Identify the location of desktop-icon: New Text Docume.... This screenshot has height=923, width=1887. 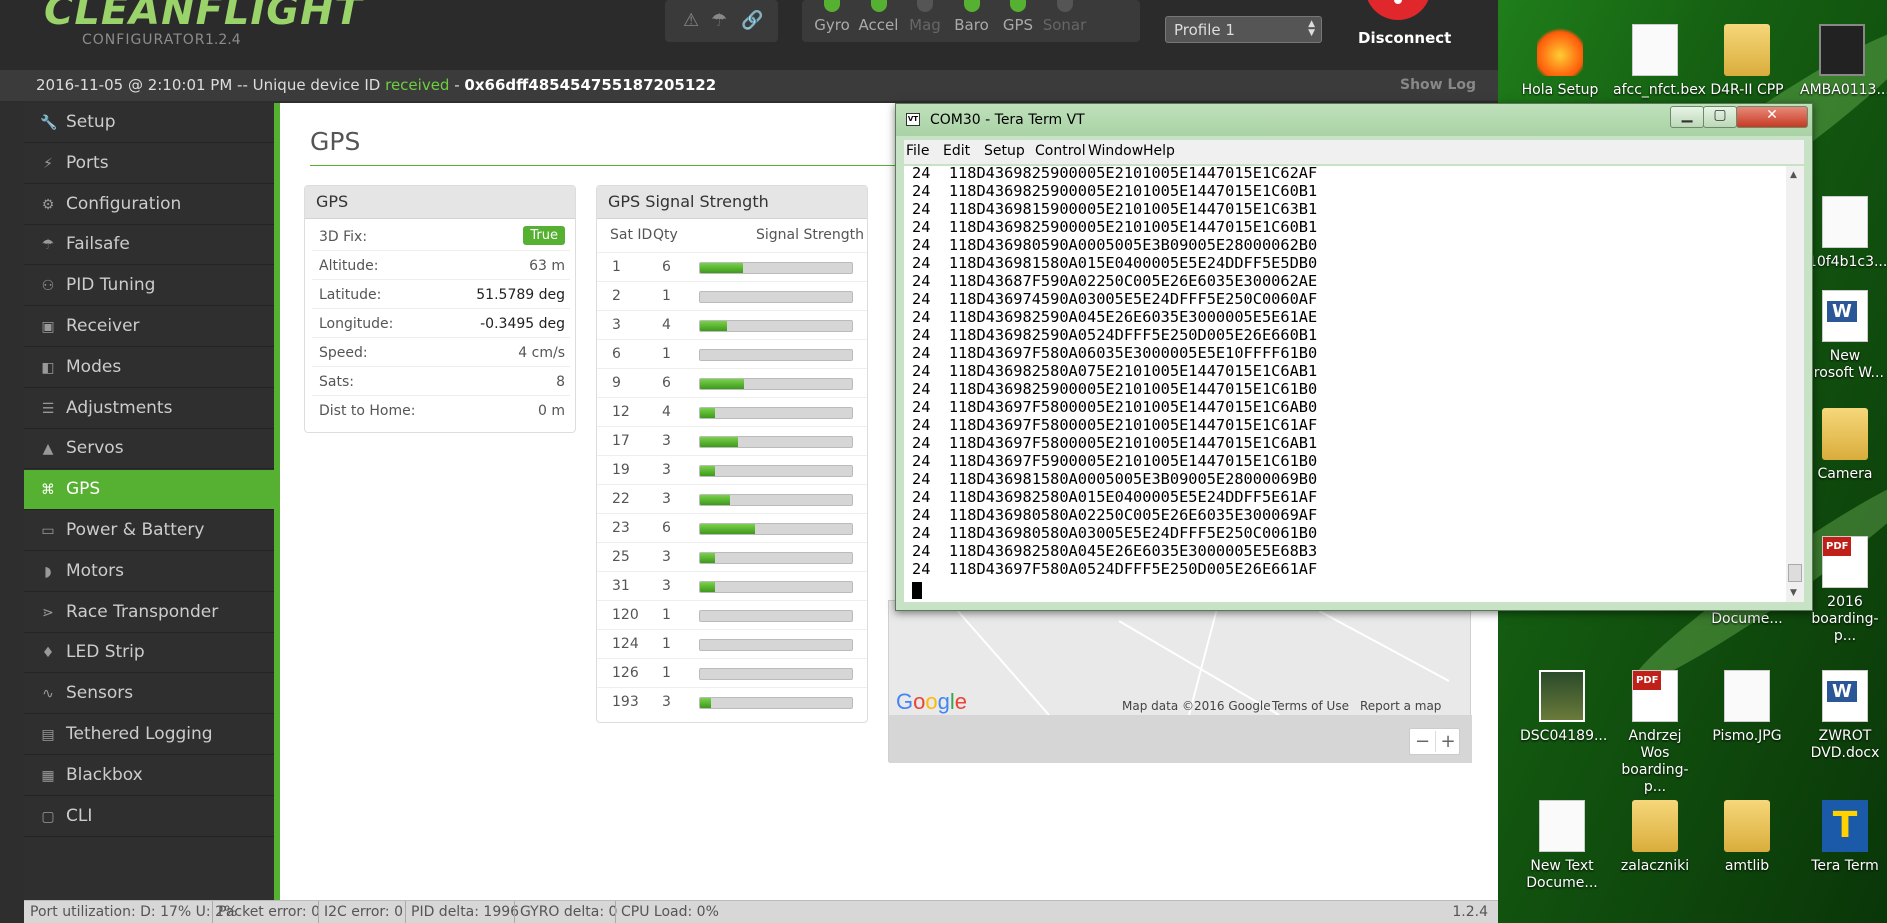
(1562, 846).